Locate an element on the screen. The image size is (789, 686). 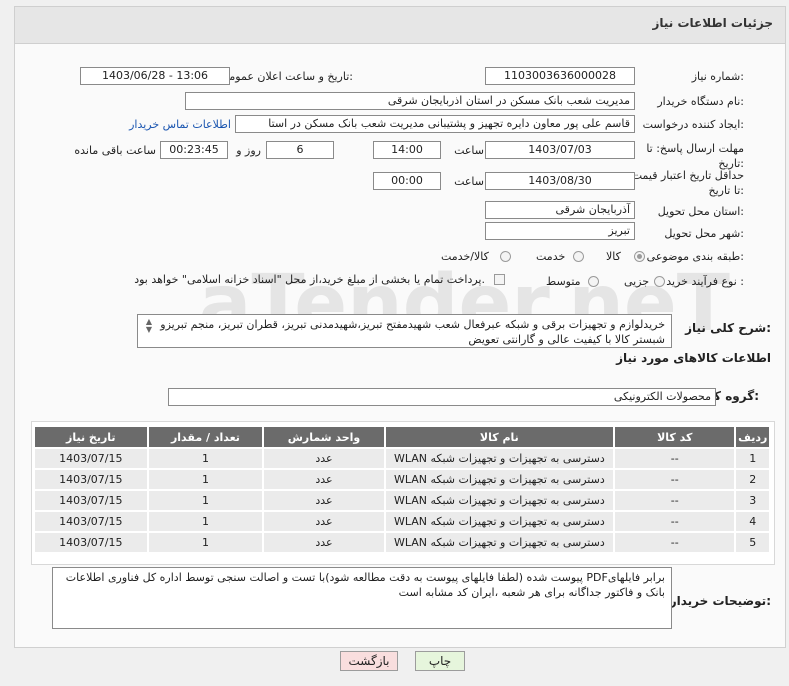
days-label: روز و is located at coordinates (248, 150).